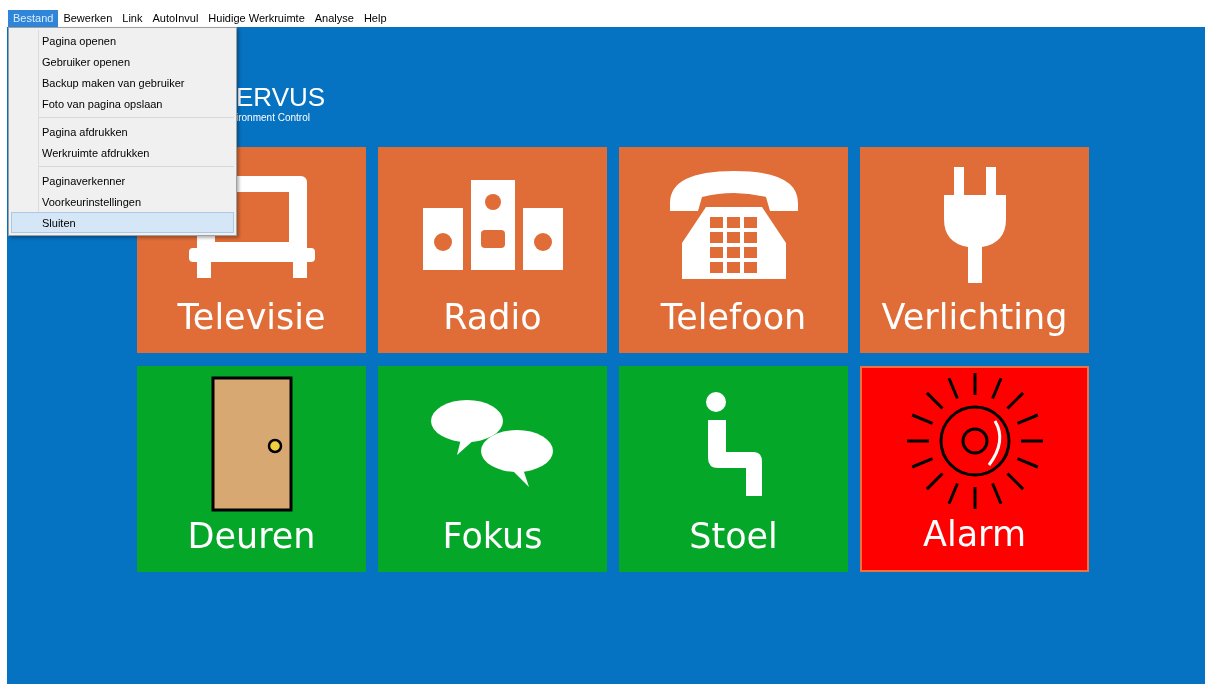 This screenshot has width=1205, height=684. I want to click on menu-item: Pagina openen, so click(122, 40).